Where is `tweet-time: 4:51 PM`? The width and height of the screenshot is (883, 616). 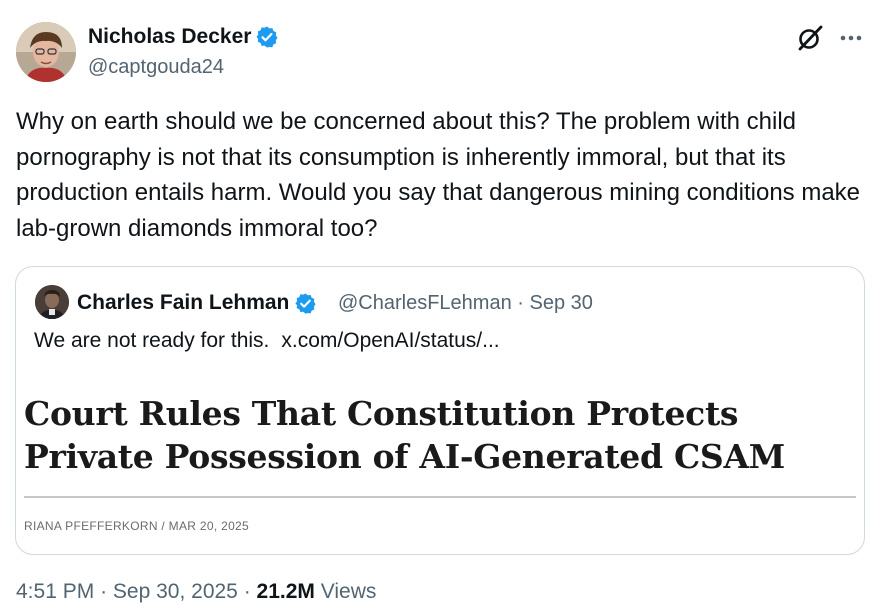 tweet-time: 4:51 PM is located at coordinates (55, 591).